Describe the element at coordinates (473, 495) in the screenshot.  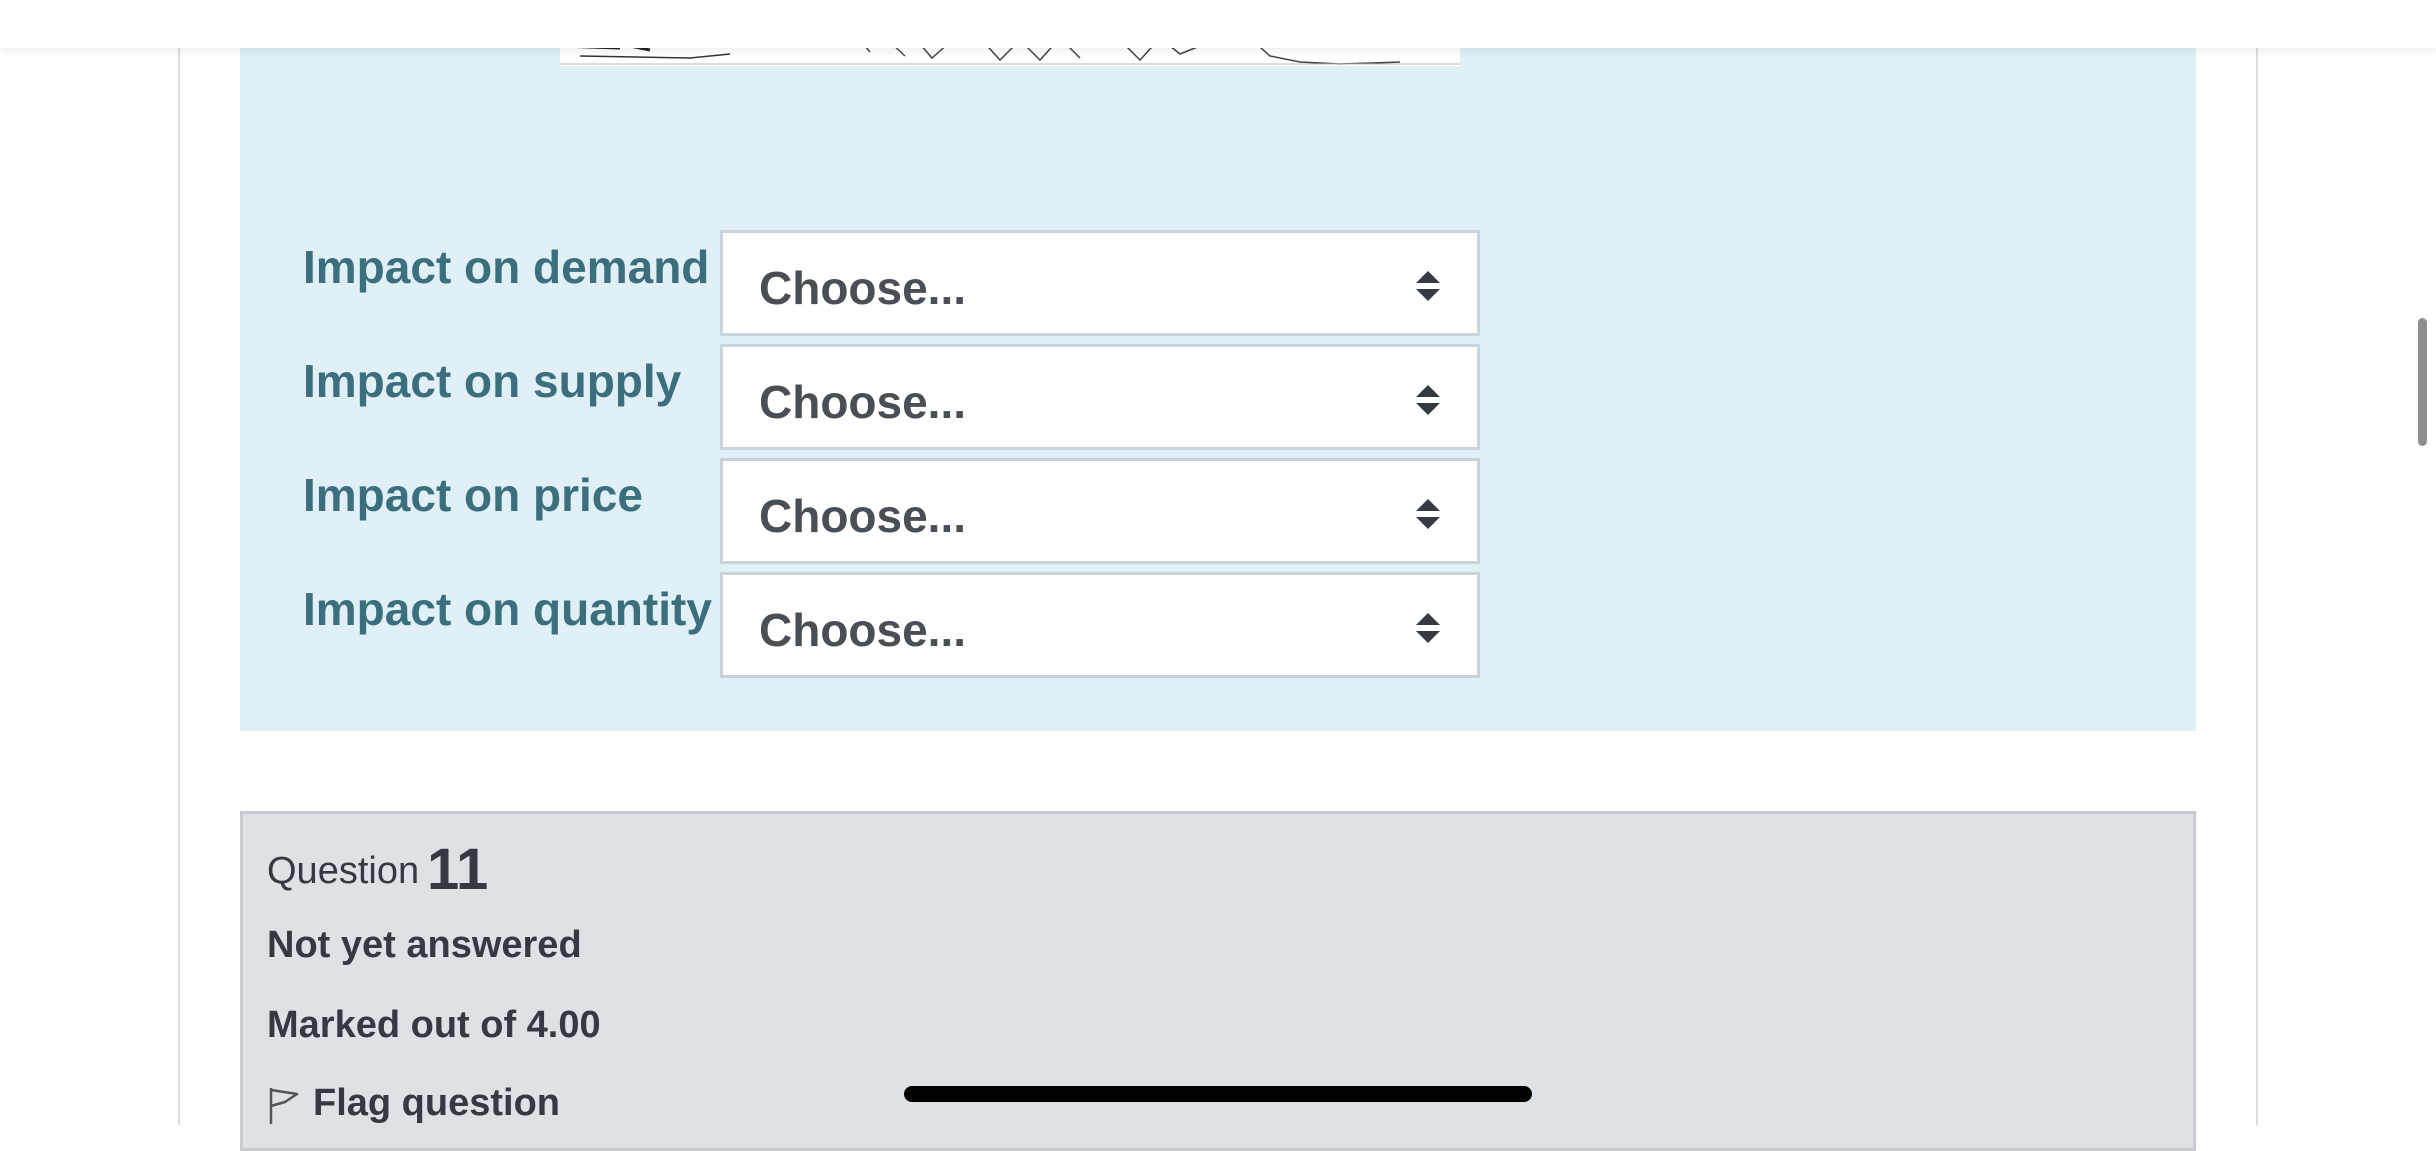
I see `answer-label-price: Impact on price` at that location.